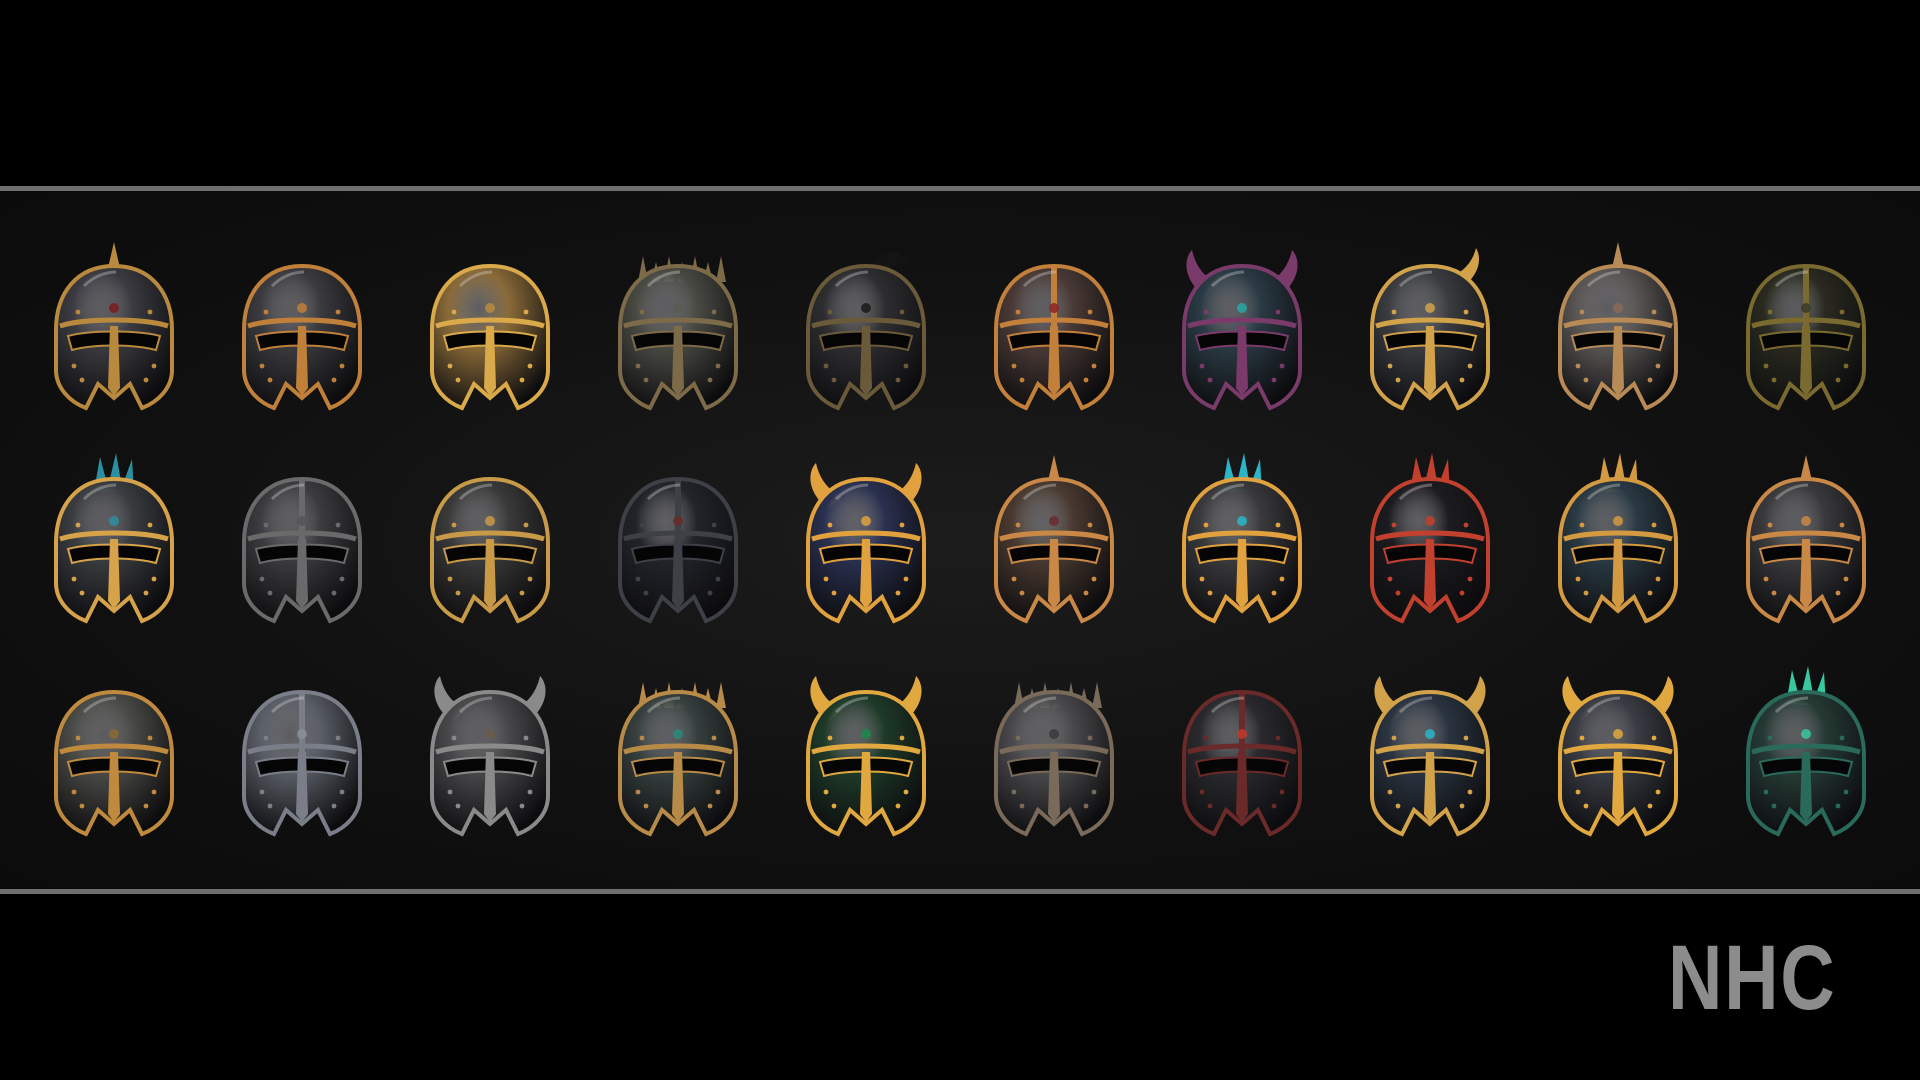  I want to click on flame-crest-helmet-icon, so click(1430, 538).